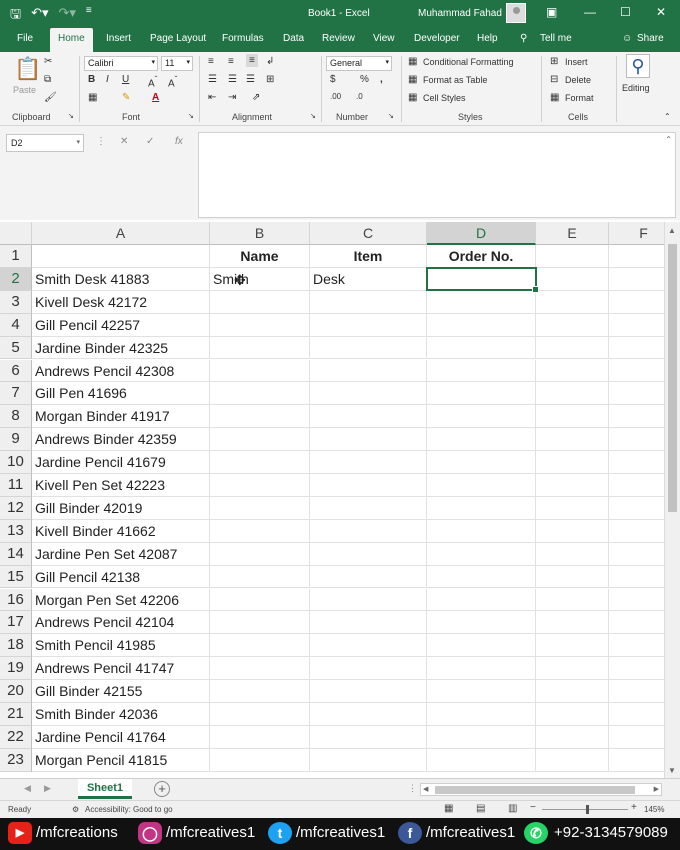 This screenshot has width=680, height=850. What do you see at coordinates (121, 440) in the screenshot?
I see `cell: Andrews Binder 42359` at bounding box center [121, 440].